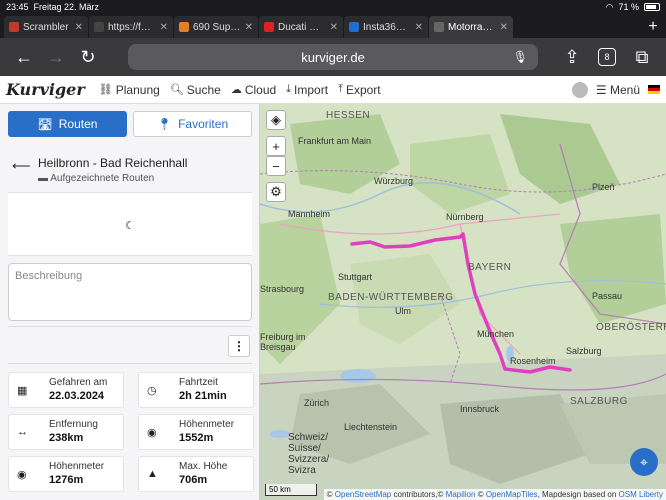  Describe the element at coordinates (22, 391) in the screenshot. I see `calendar-icon: ▦` at that location.